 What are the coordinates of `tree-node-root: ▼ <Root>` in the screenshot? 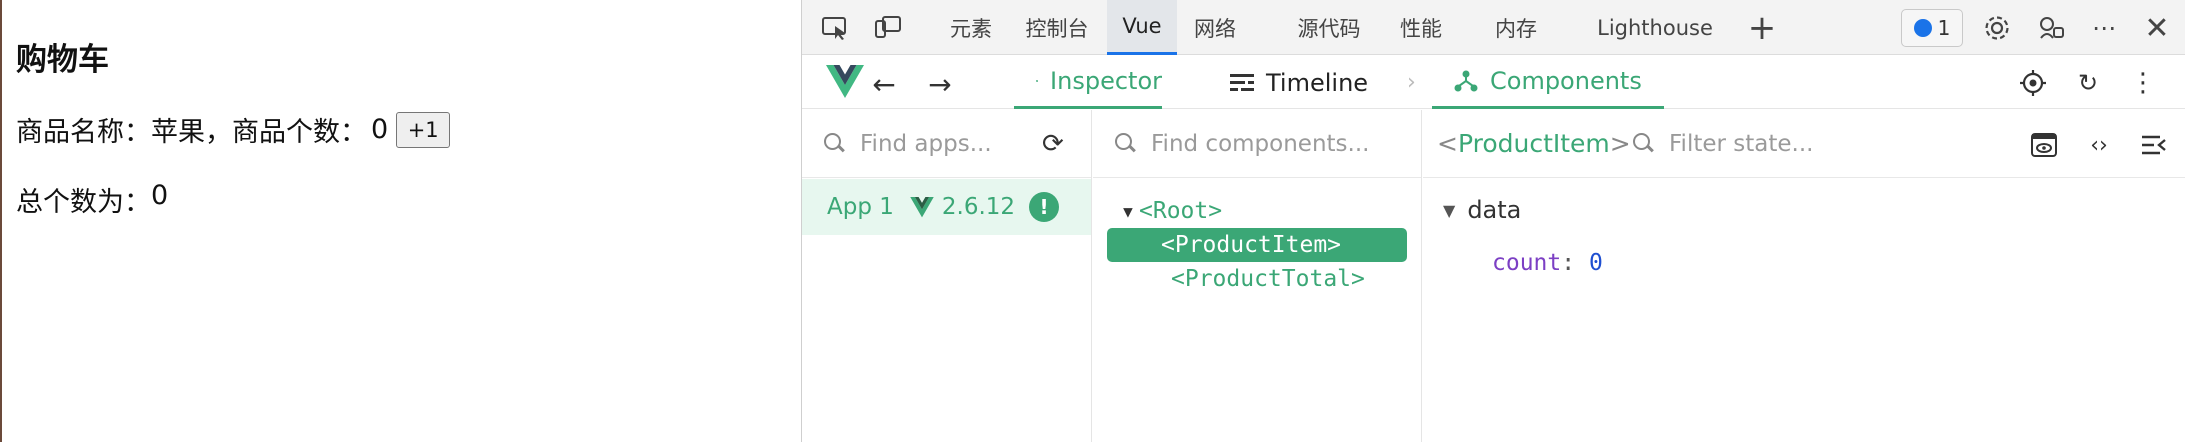 It's located at (1257, 211).